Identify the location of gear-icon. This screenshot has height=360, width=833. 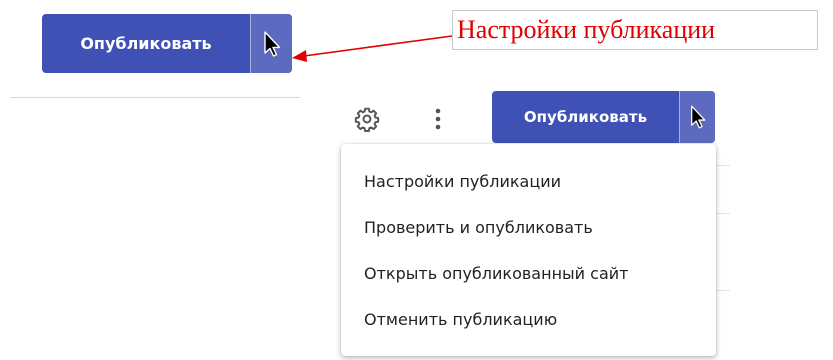
(367, 119).